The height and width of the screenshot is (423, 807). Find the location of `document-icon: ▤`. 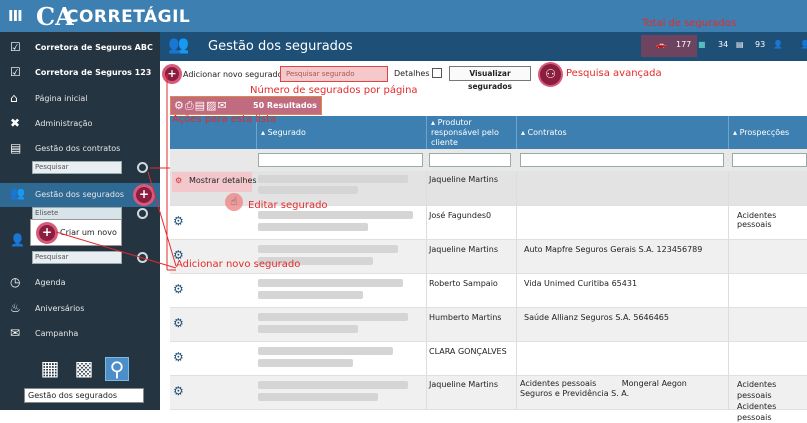

document-icon: ▤ is located at coordinates (740, 44).